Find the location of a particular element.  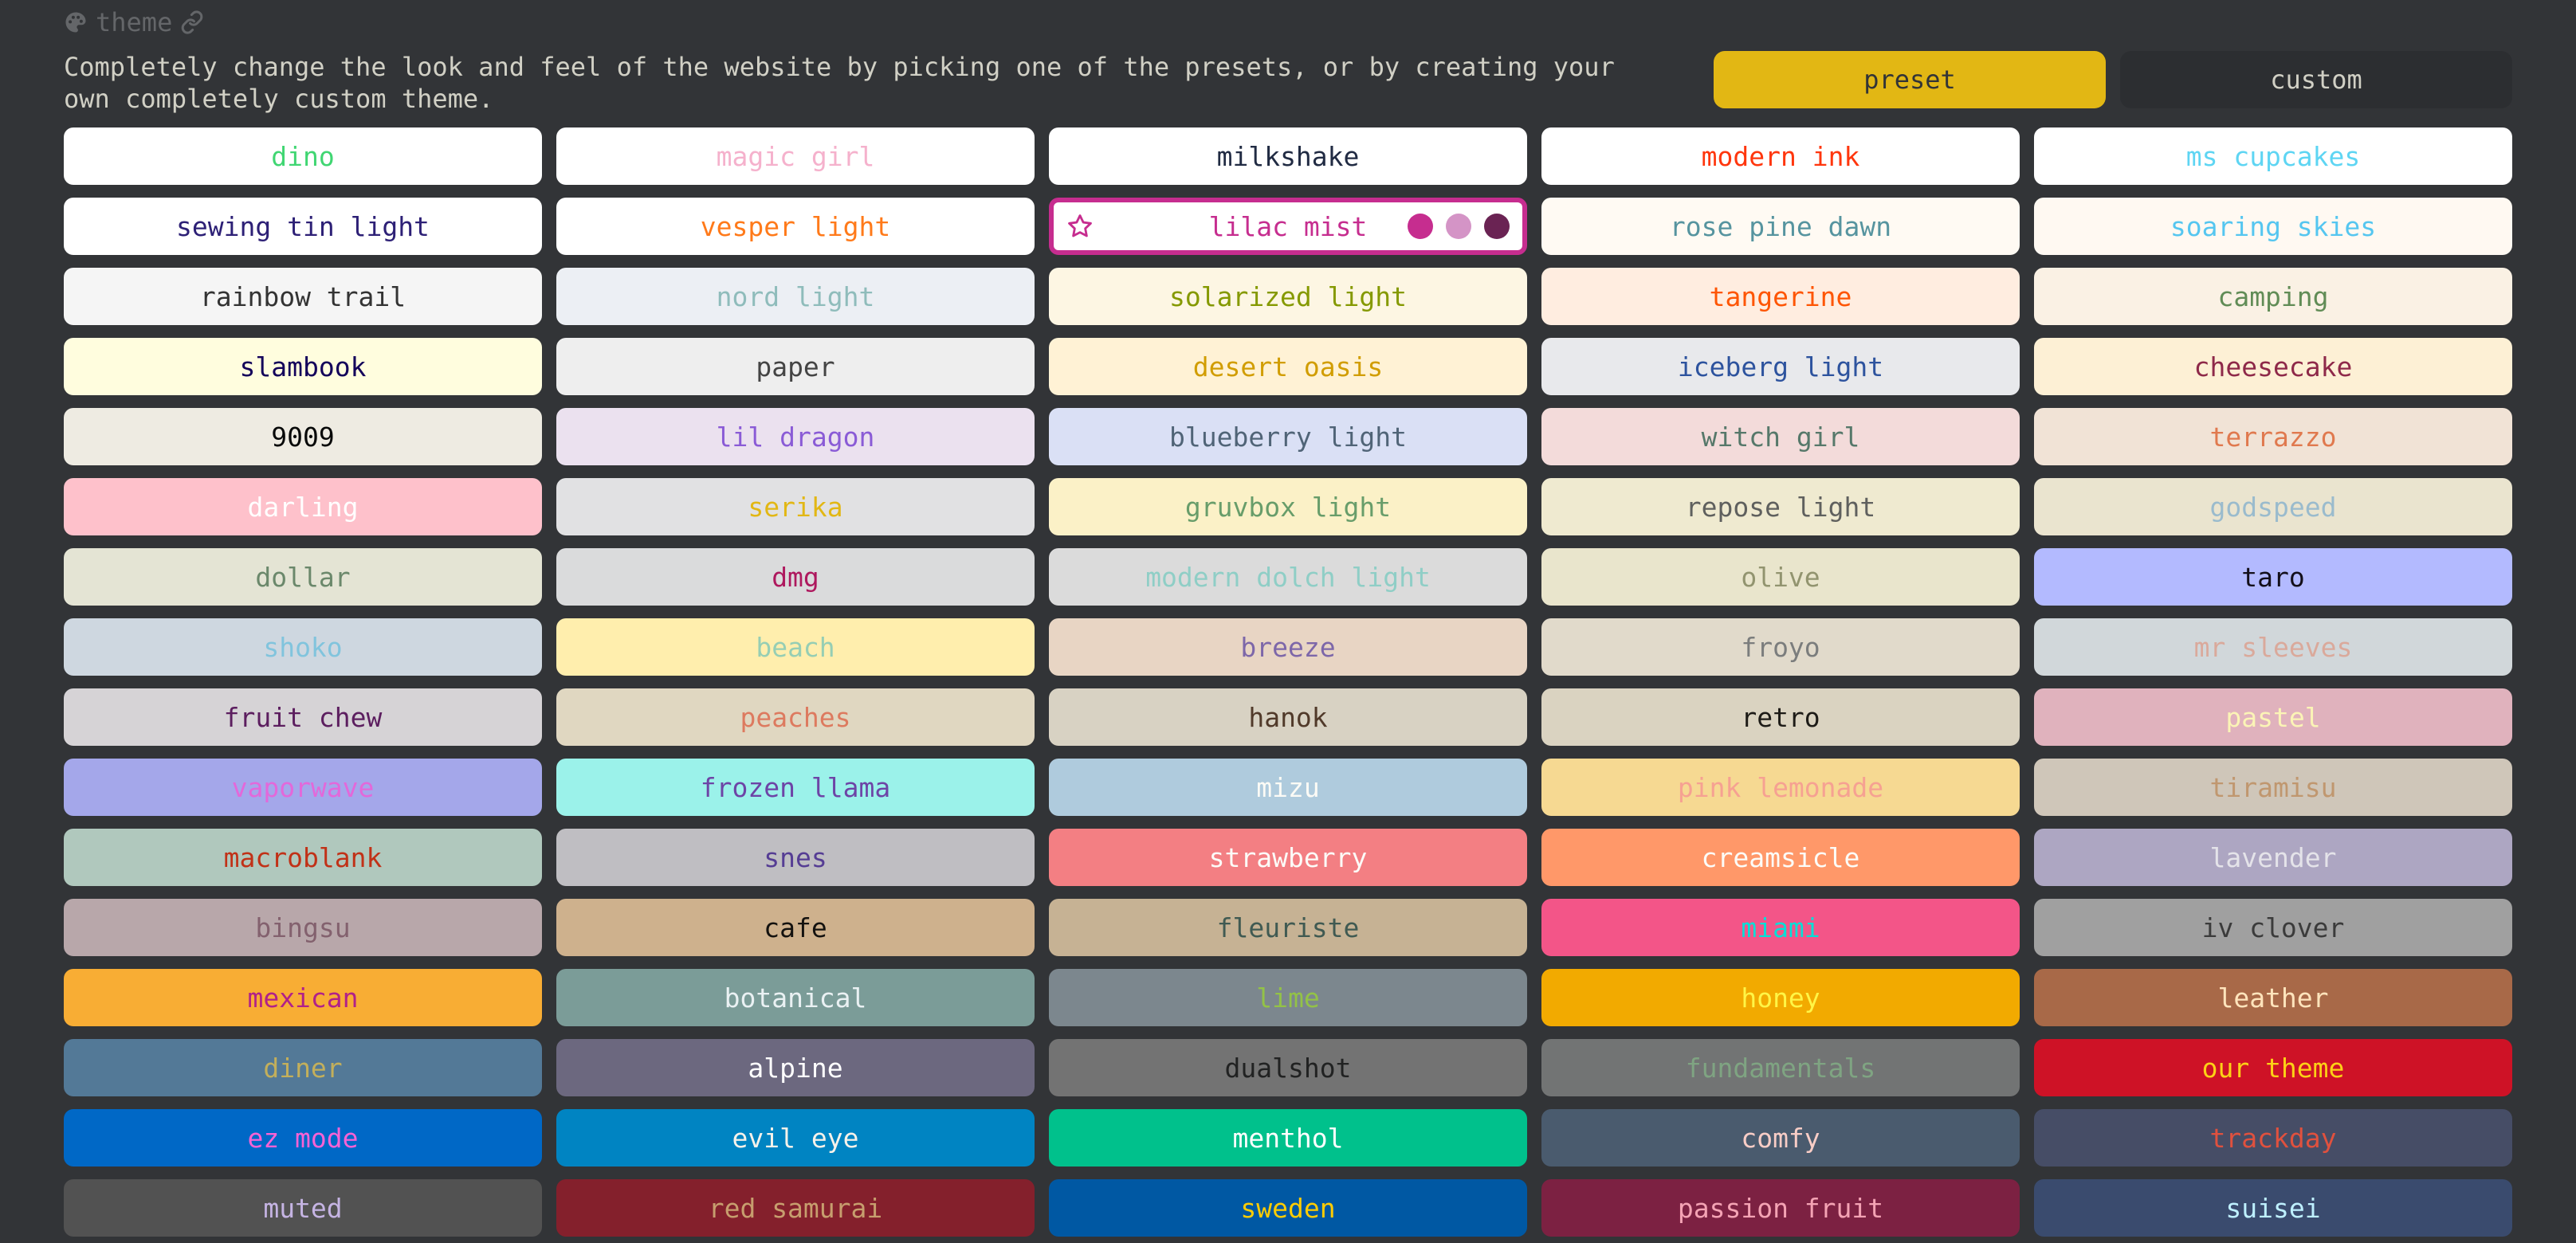

theme-name: sewing tin light is located at coordinates (303, 226).